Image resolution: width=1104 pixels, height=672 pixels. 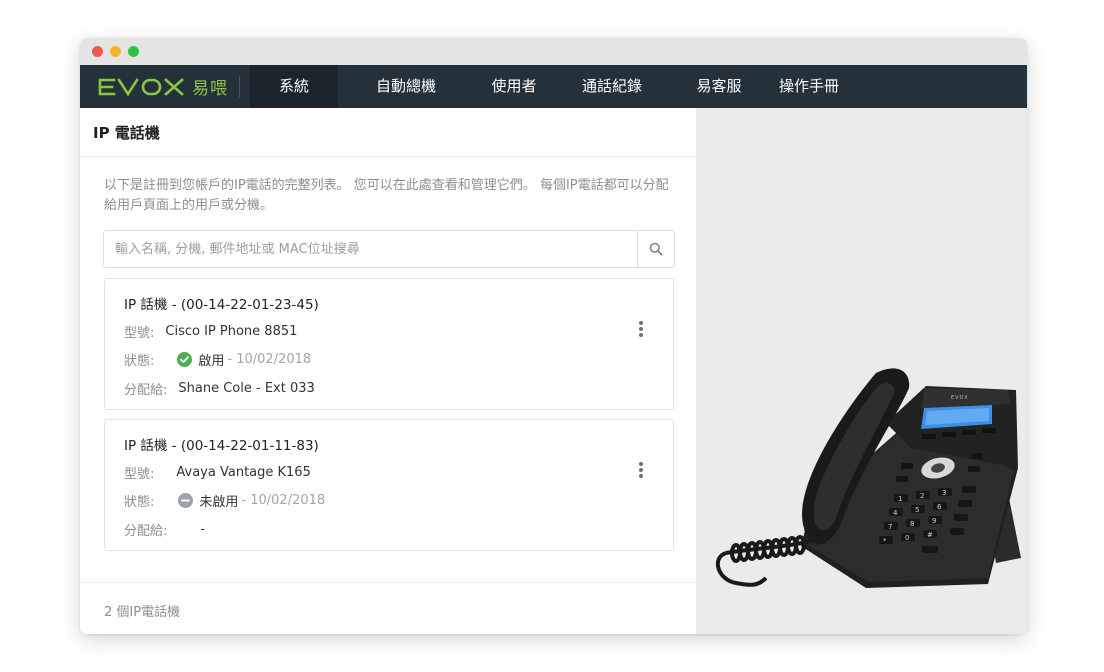 What do you see at coordinates (231, 331) in the screenshot?
I see `model-value: Cisco IP Phone 8851` at bounding box center [231, 331].